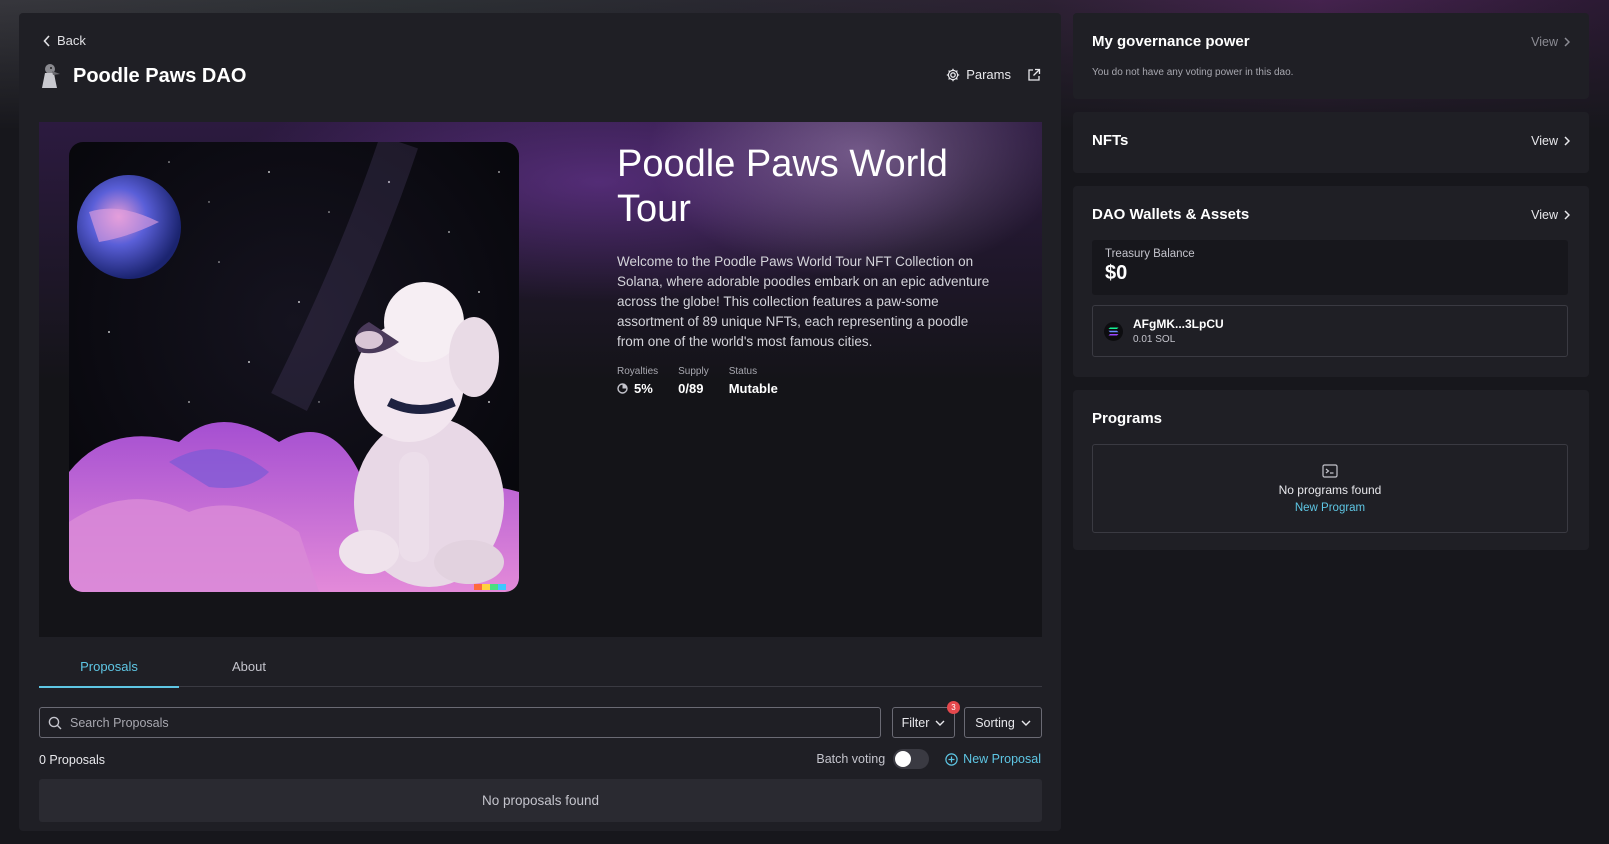  What do you see at coordinates (109, 673) in the screenshot?
I see `tab-proposals: Proposals` at bounding box center [109, 673].